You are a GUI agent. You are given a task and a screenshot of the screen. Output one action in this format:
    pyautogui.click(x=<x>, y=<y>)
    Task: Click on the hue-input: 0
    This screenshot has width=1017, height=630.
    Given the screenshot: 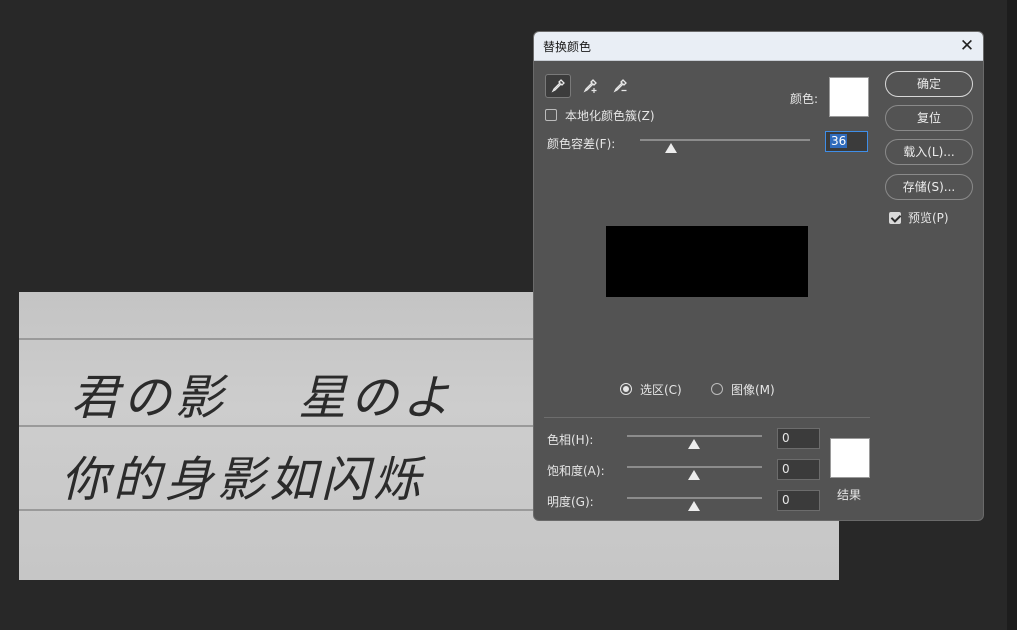 What is the action you would take?
    pyautogui.click(x=798, y=438)
    